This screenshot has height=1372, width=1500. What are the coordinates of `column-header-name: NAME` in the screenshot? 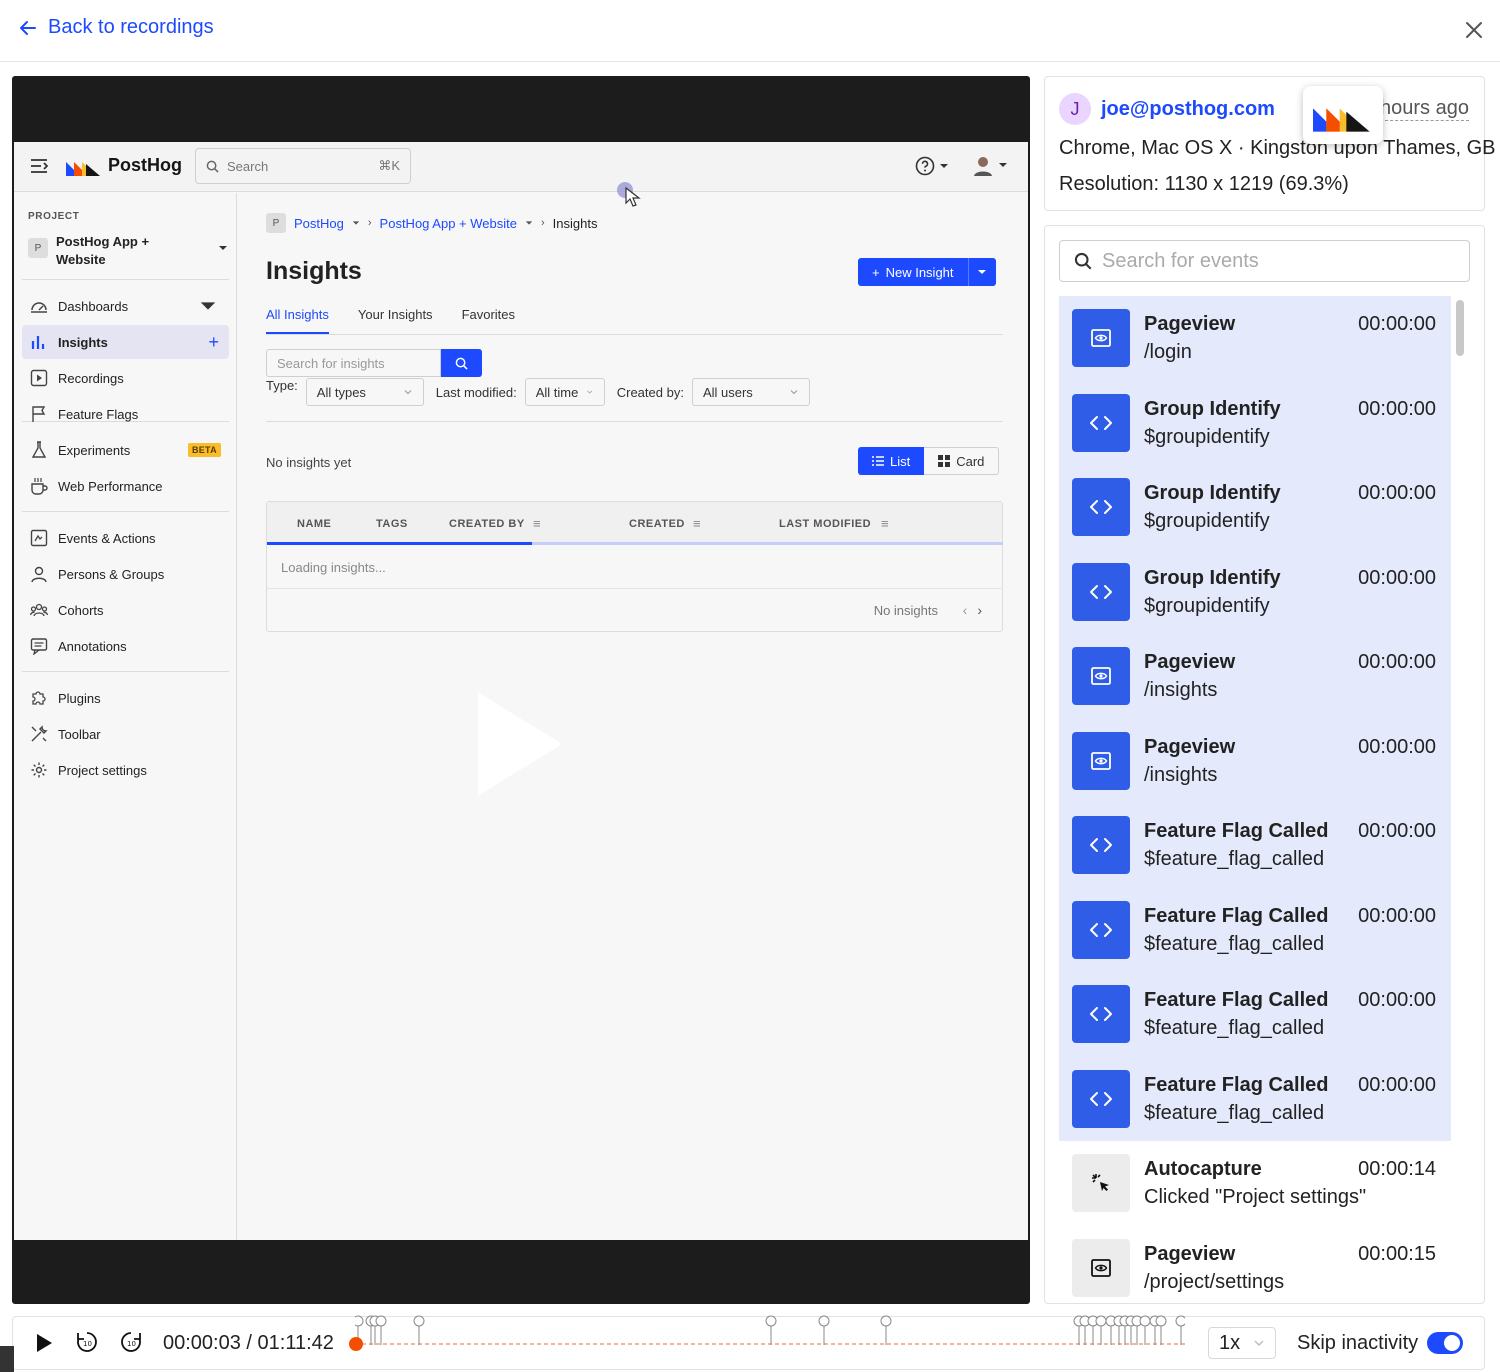 It's located at (314, 524).